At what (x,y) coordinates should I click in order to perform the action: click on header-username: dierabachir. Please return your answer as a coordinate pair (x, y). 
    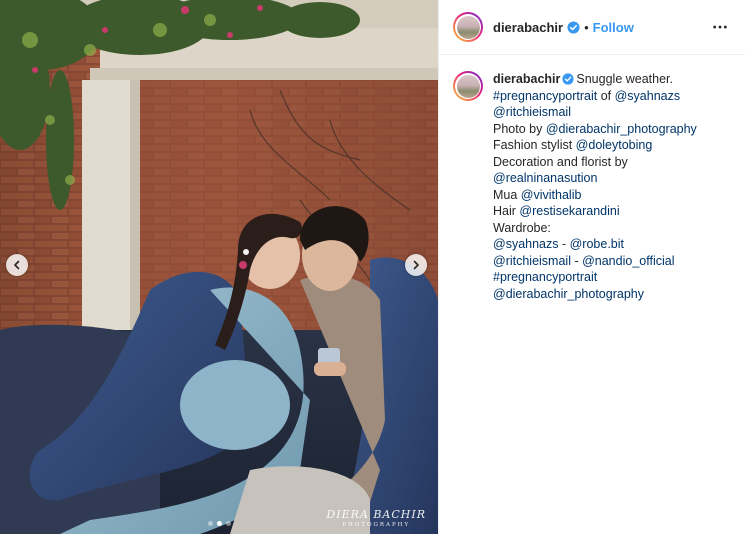
    Looking at the image, I should click on (528, 27).